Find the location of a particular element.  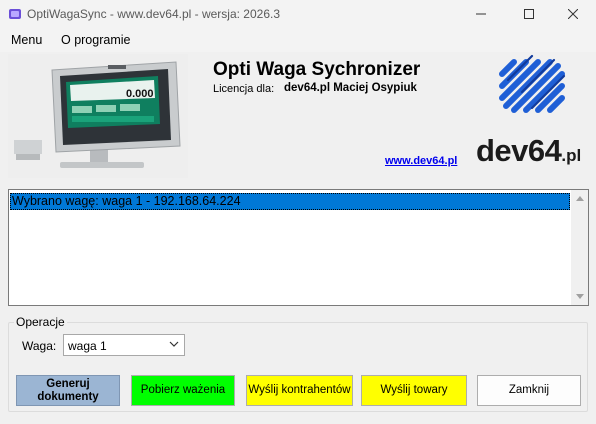

vertical-scrollbar is located at coordinates (579, 247).